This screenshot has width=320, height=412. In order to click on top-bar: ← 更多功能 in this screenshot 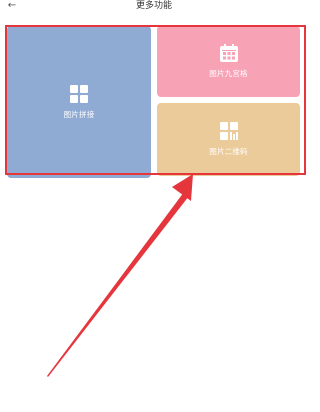, I will do `click(154, 7)`.